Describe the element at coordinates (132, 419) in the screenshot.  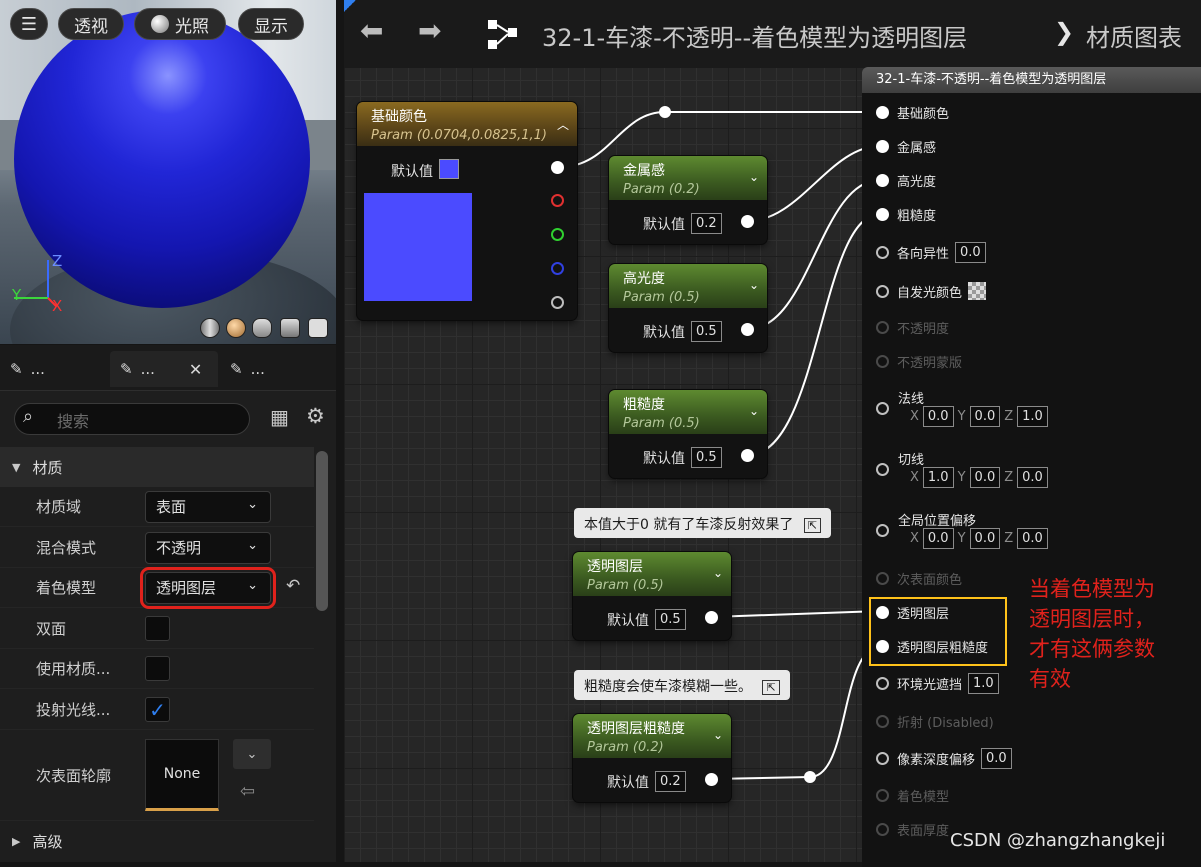
I see `search-box: ⌕ 搜索` at that location.